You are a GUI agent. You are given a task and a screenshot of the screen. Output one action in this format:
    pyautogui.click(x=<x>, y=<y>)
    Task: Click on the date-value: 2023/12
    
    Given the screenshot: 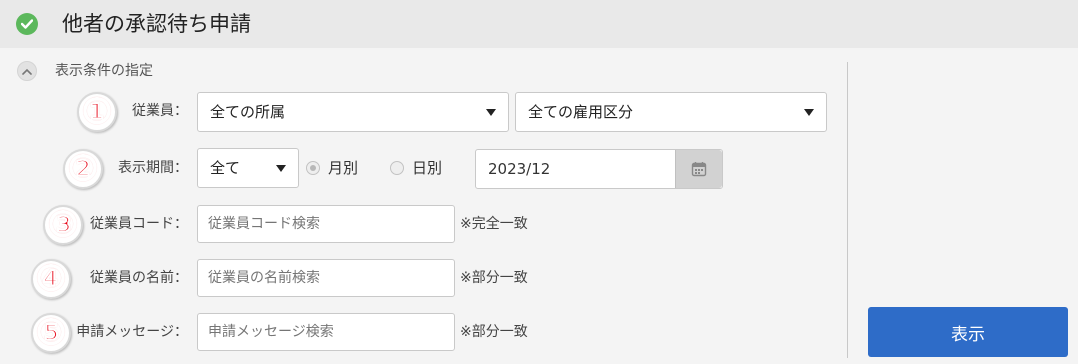 What is the action you would take?
    pyautogui.click(x=519, y=169)
    